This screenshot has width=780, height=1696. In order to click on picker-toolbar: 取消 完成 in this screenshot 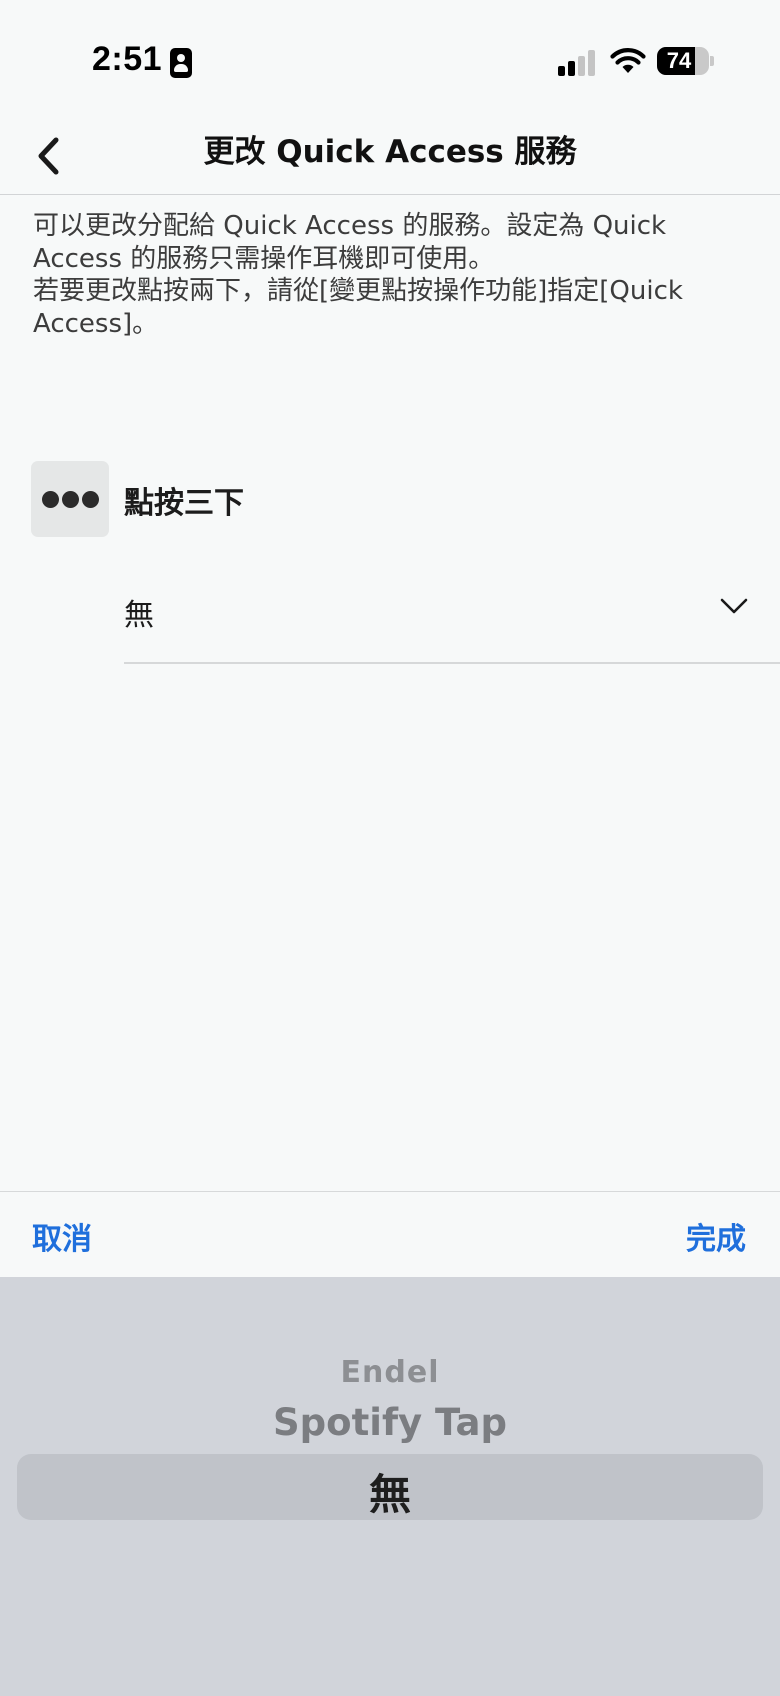, I will do `click(390, 1234)`.